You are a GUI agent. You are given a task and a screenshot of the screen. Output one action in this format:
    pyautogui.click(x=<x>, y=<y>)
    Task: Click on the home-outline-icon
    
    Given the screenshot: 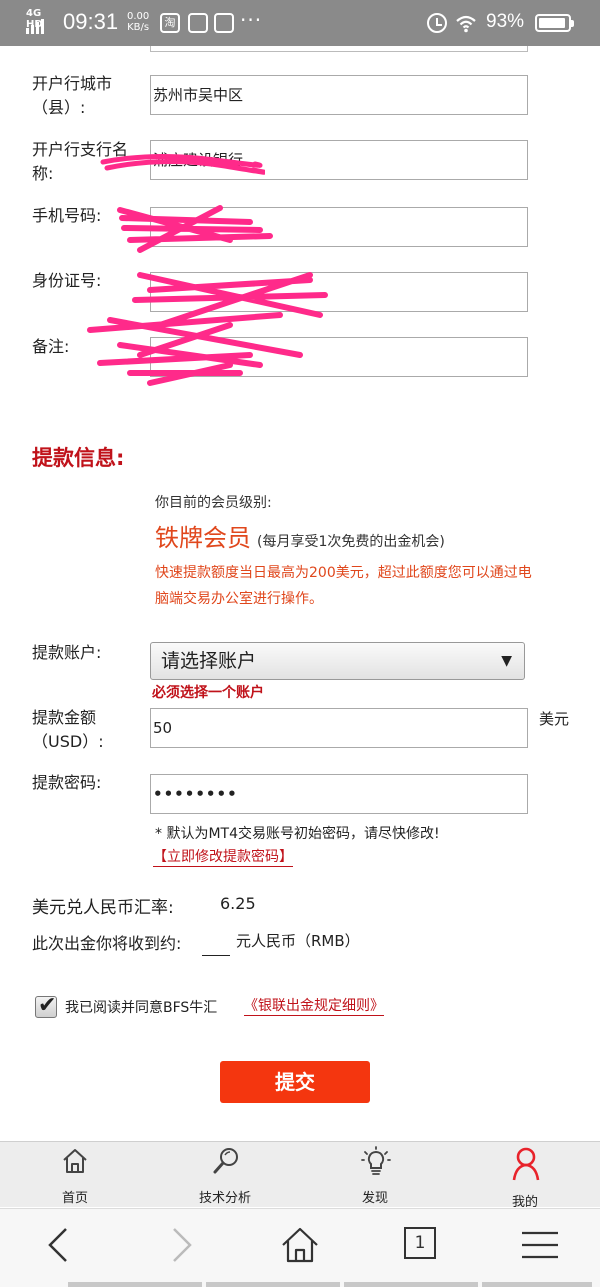 What is the action you would take?
    pyautogui.click(x=300, y=1245)
    